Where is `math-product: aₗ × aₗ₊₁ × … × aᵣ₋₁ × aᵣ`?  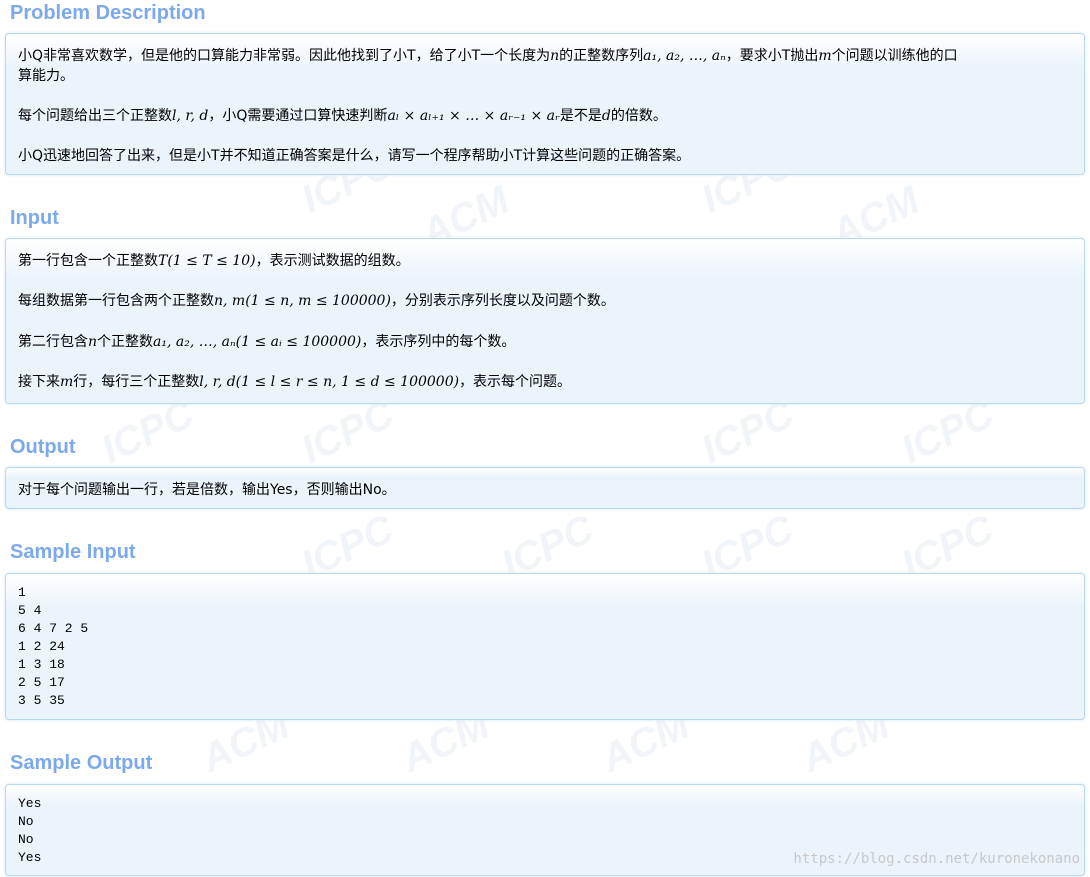
math-product: aₗ × aₗ₊₁ × … × aᵣ₋₁ × aᵣ is located at coordinates (473, 116).